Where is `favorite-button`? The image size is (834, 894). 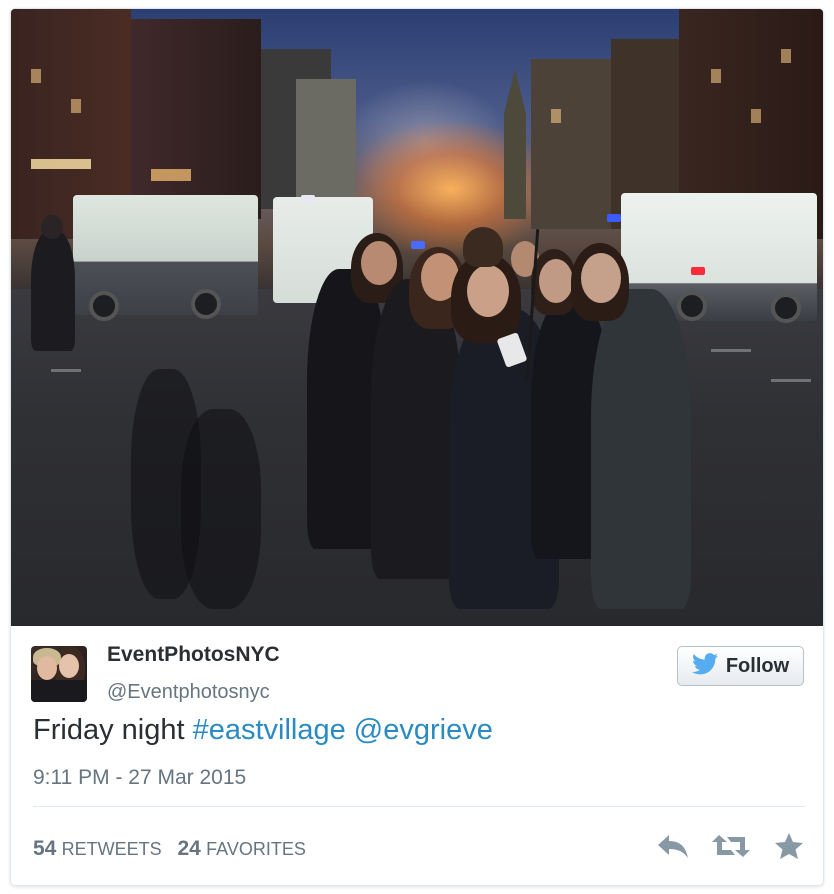 favorite-button is located at coordinates (789, 848).